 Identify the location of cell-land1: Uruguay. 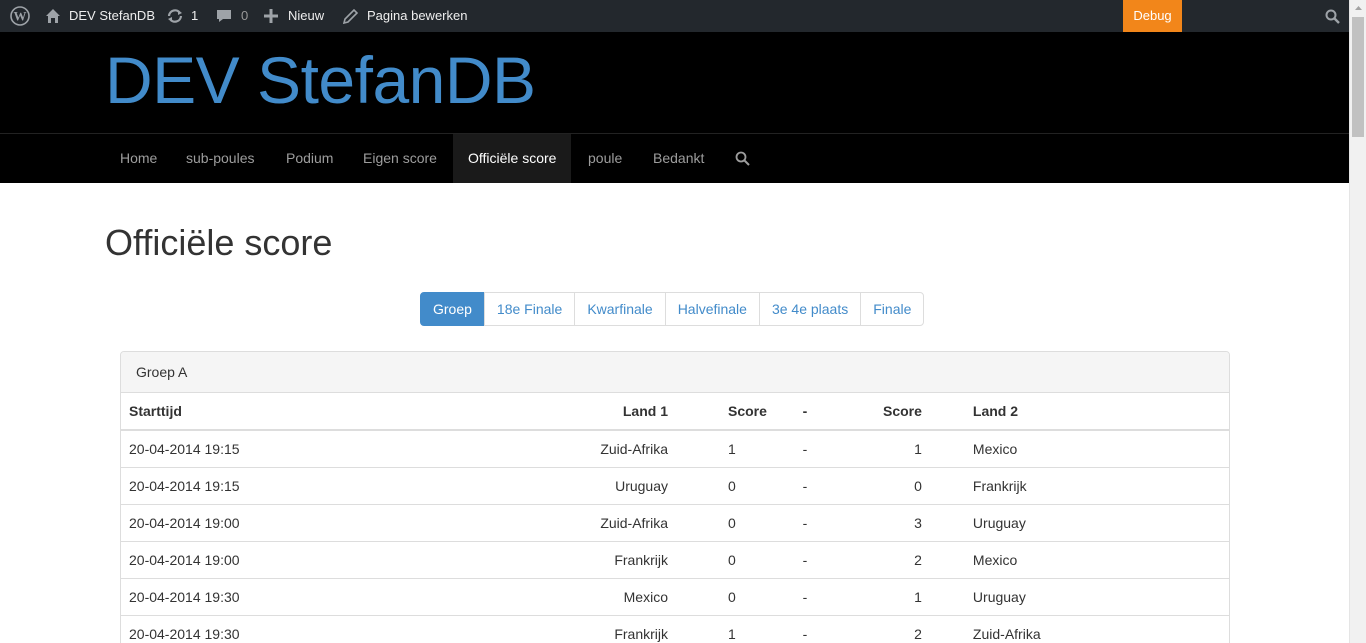
(613, 485).